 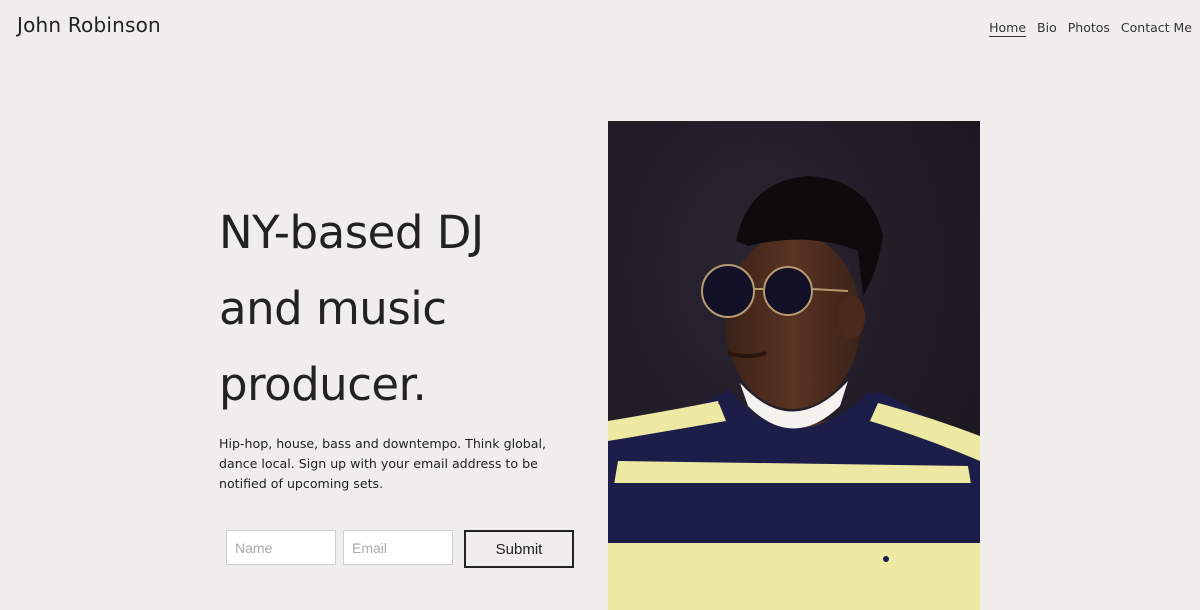 I want to click on nav-link-bio: Bio, so click(x=1047, y=27).